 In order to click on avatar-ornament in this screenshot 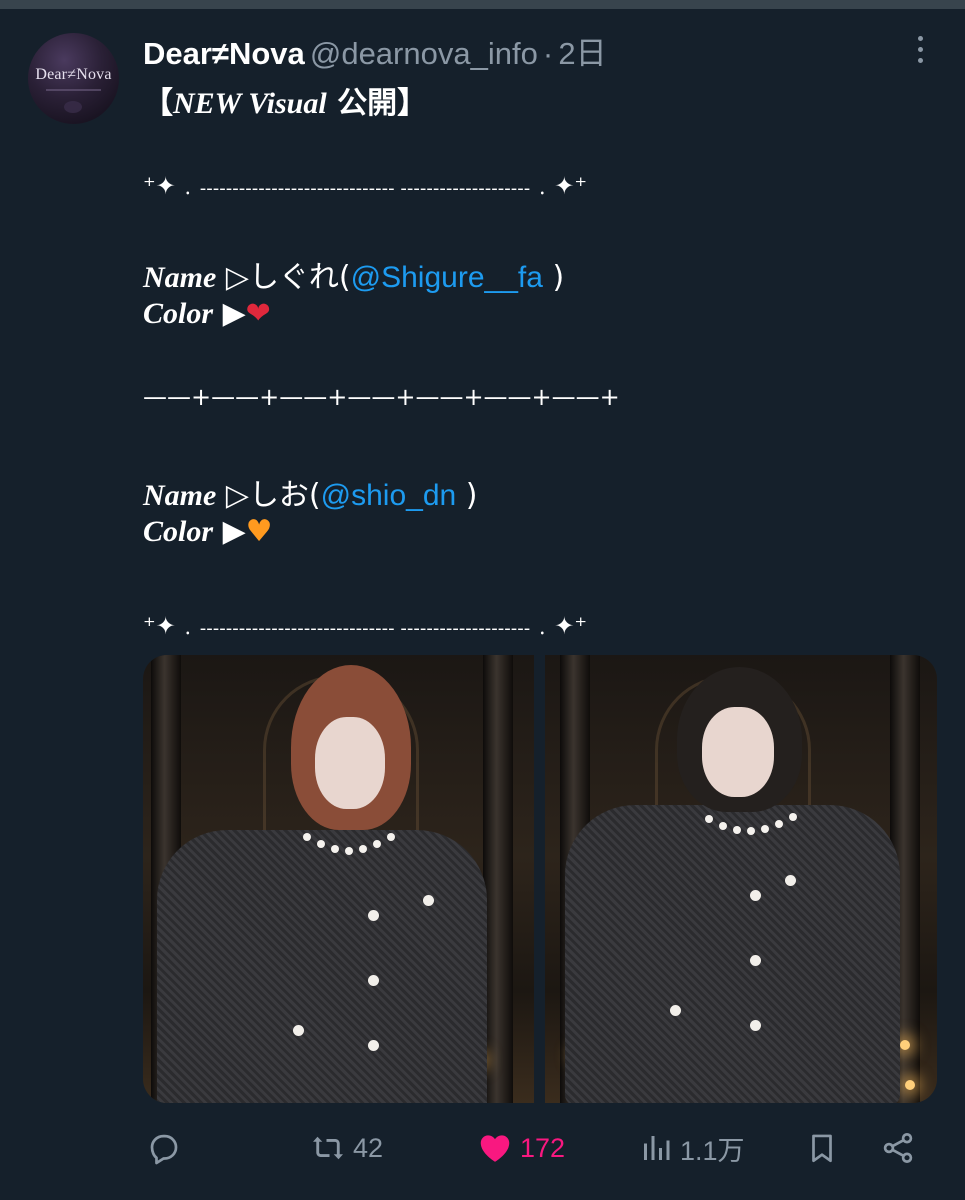, I will do `click(73, 107)`.